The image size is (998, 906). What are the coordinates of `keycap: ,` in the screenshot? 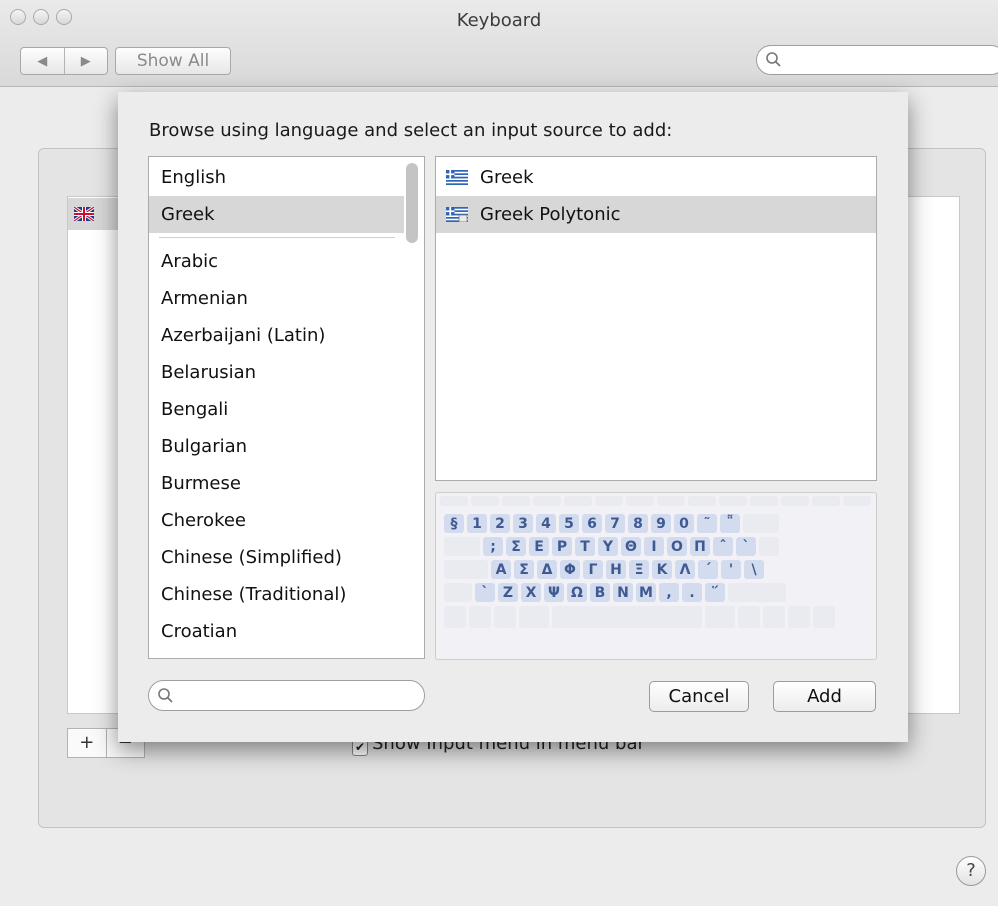 It's located at (669, 592).